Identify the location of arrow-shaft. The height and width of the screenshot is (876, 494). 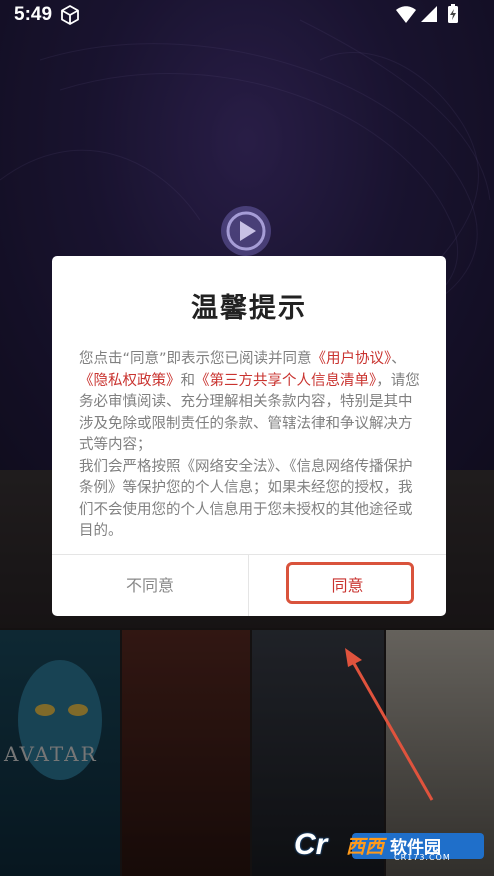
(392, 730).